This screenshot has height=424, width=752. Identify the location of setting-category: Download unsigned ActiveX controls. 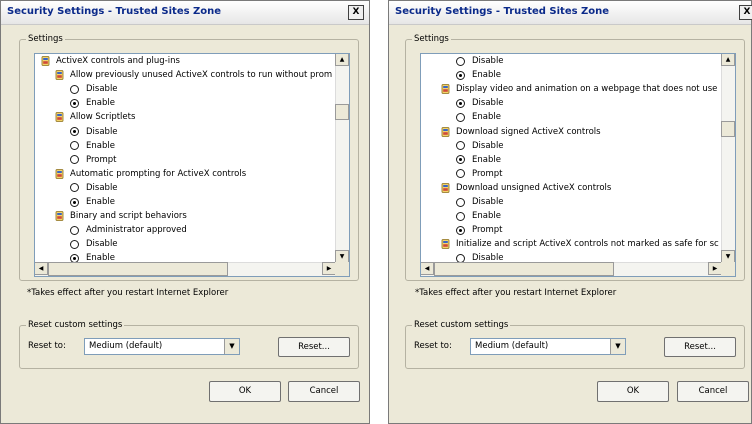
(526, 188).